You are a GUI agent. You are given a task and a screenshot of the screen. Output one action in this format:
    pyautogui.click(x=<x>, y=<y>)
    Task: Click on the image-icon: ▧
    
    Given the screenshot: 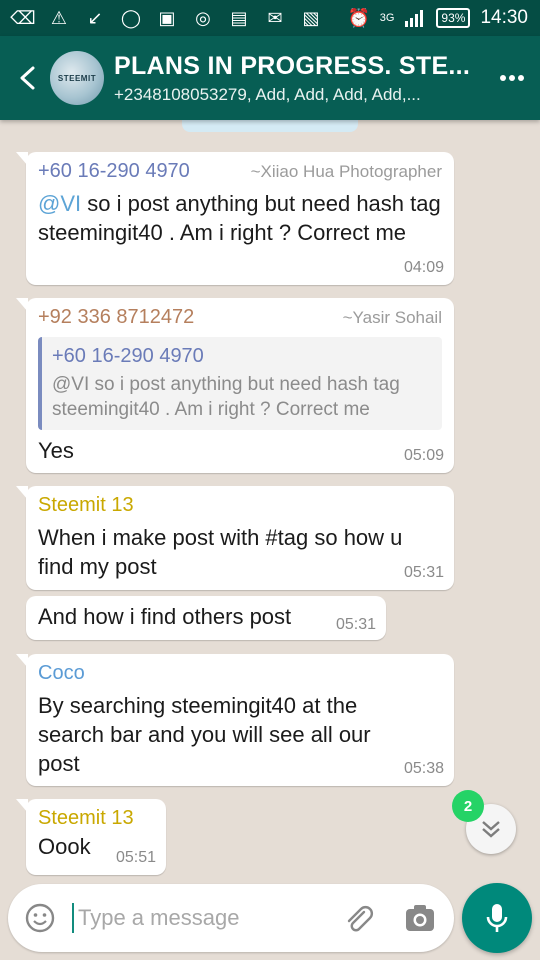 What is the action you would take?
    pyautogui.click(x=311, y=17)
    